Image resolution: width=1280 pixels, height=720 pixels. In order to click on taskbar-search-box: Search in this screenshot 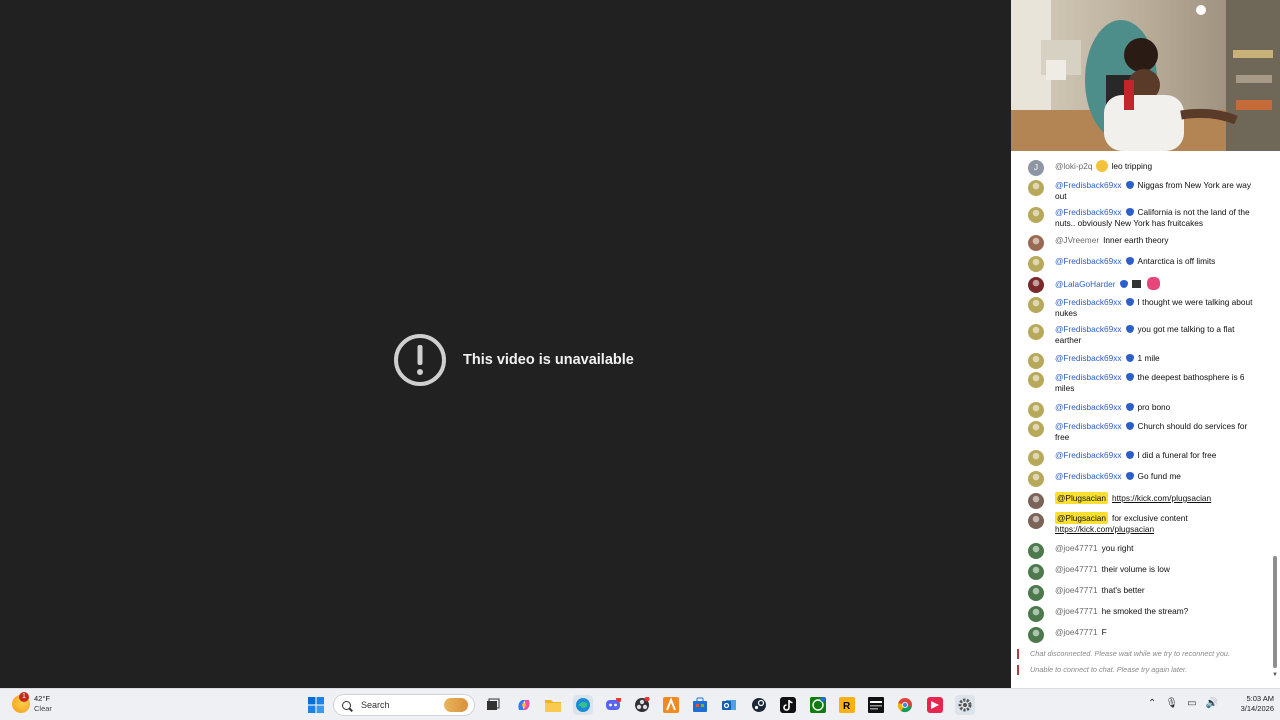, I will do `click(404, 705)`.